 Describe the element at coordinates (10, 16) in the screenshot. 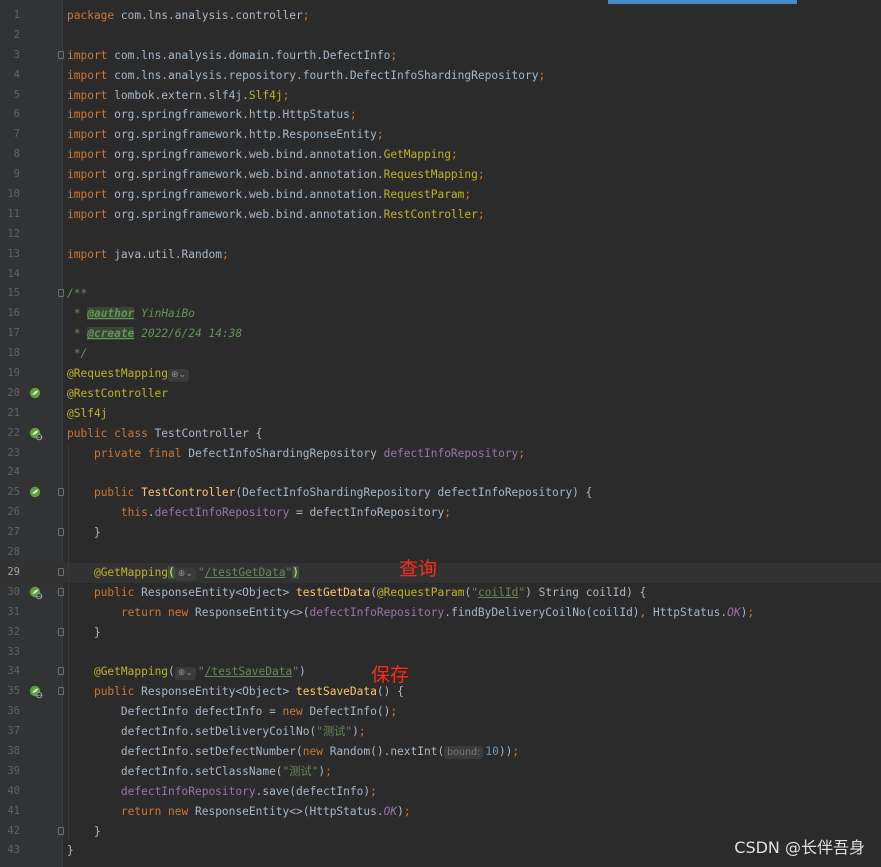

I see `line-number: 1` at that location.